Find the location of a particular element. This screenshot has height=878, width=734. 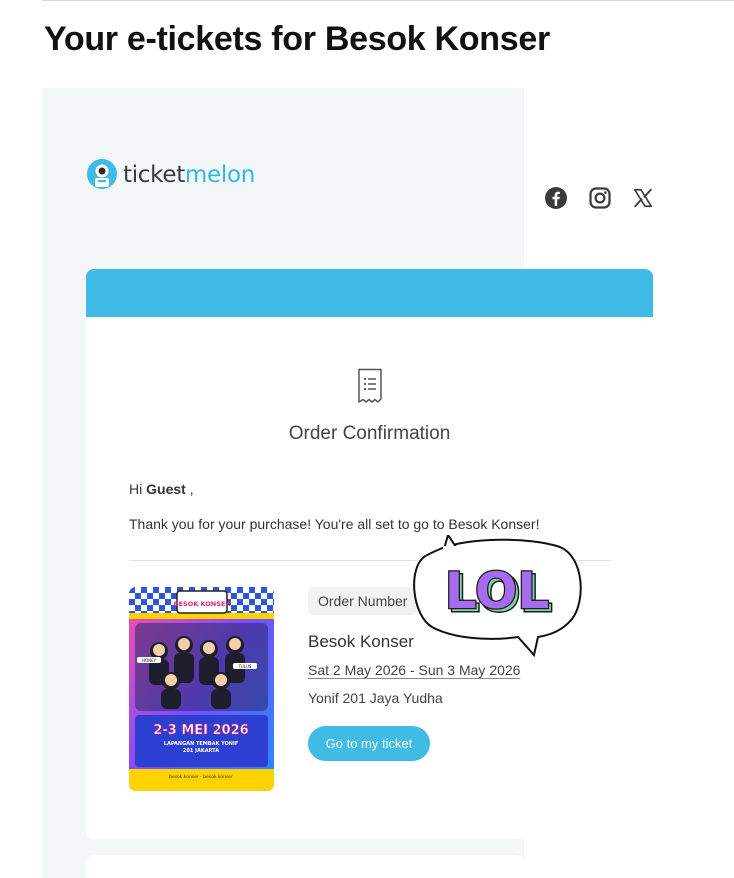

greeting-text: Hi Guest , is located at coordinates (161, 489).